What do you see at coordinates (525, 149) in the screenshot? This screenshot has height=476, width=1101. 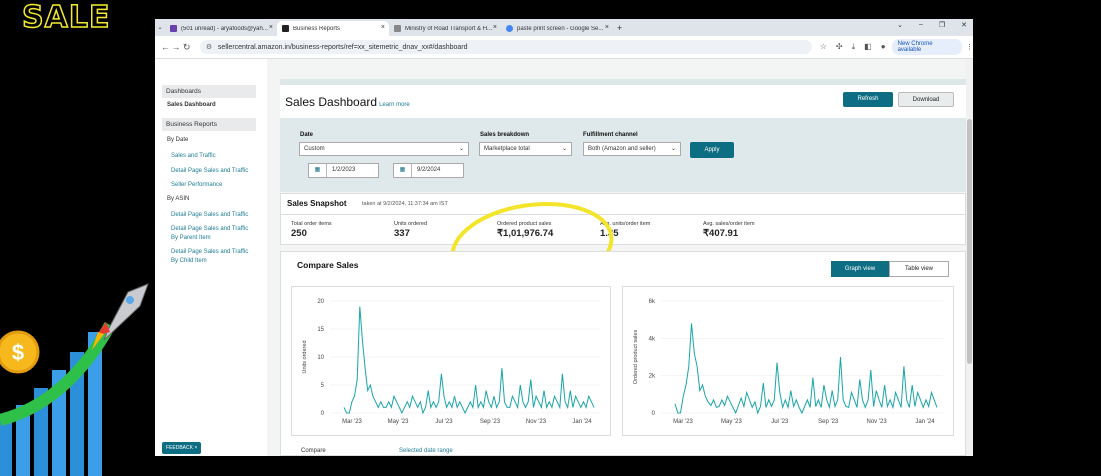 I see `sales-breakdown-select: Marketplace total ⌄` at bounding box center [525, 149].